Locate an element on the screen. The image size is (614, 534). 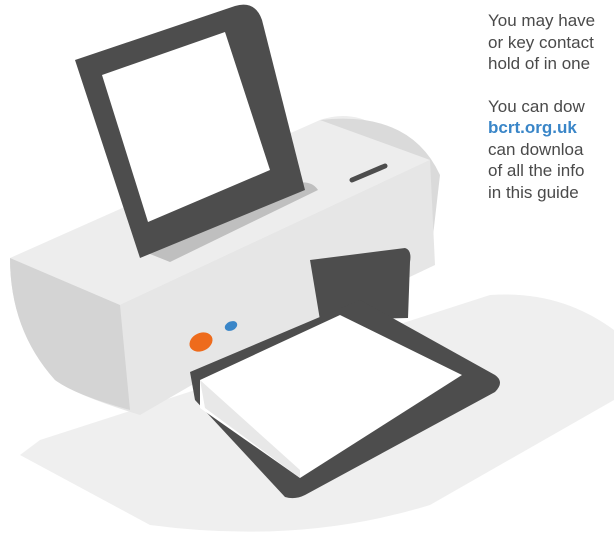
text-line: can downloa is located at coordinates (536, 149).